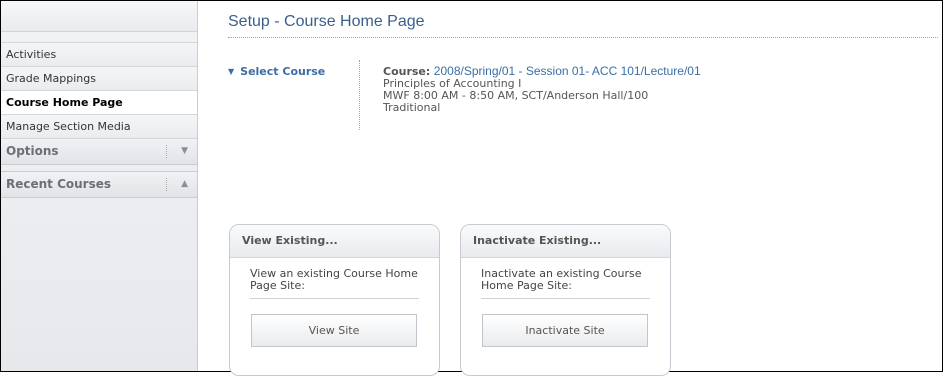 The height and width of the screenshot is (376, 943). What do you see at coordinates (99, 16) in the screenshot?
I see `sidebar-topbar` at bounding box center [99, 16].